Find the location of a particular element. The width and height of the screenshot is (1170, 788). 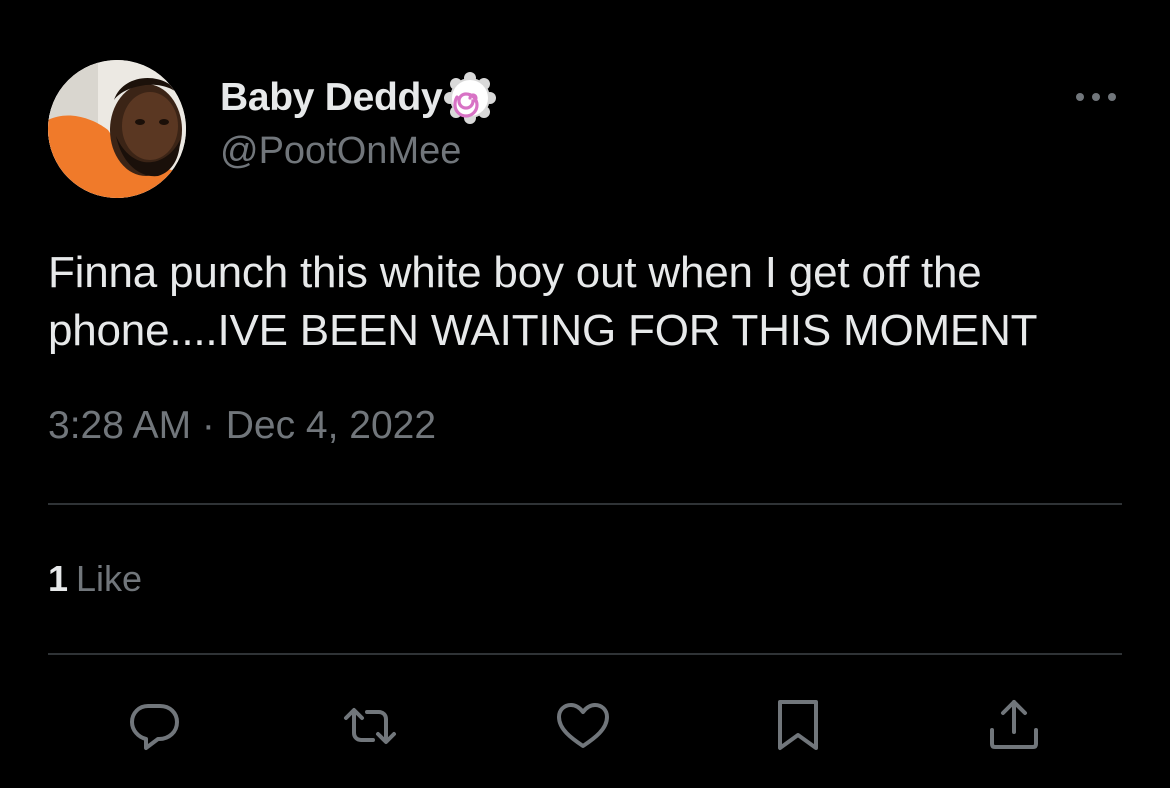

likes-stat: 1 Like is located at coordinates (95, 579).